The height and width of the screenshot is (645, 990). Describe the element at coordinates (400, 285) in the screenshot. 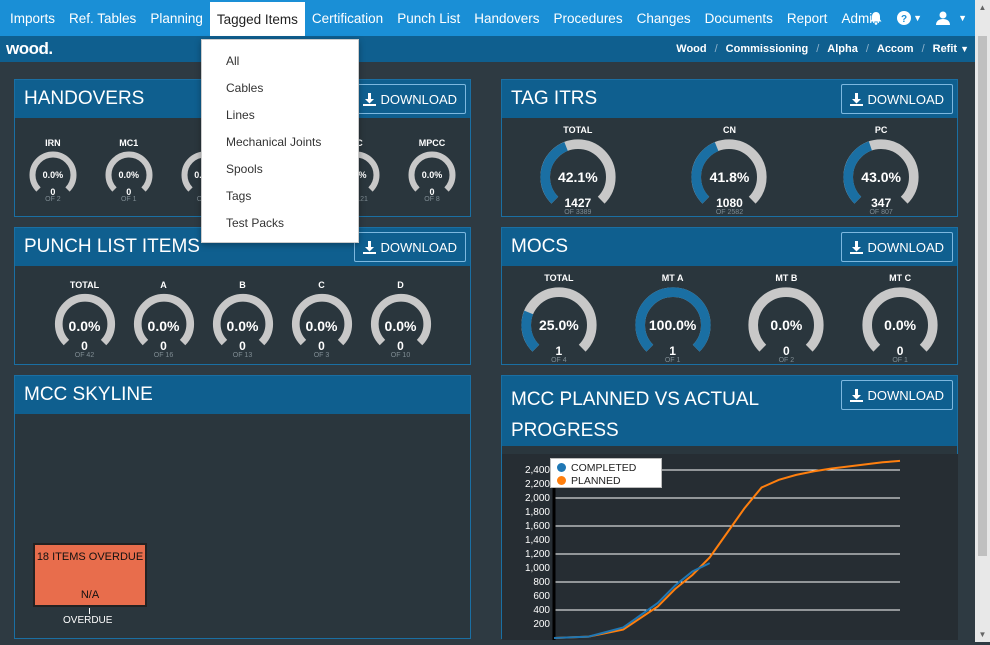

I see `gauge-label: D` at that location.